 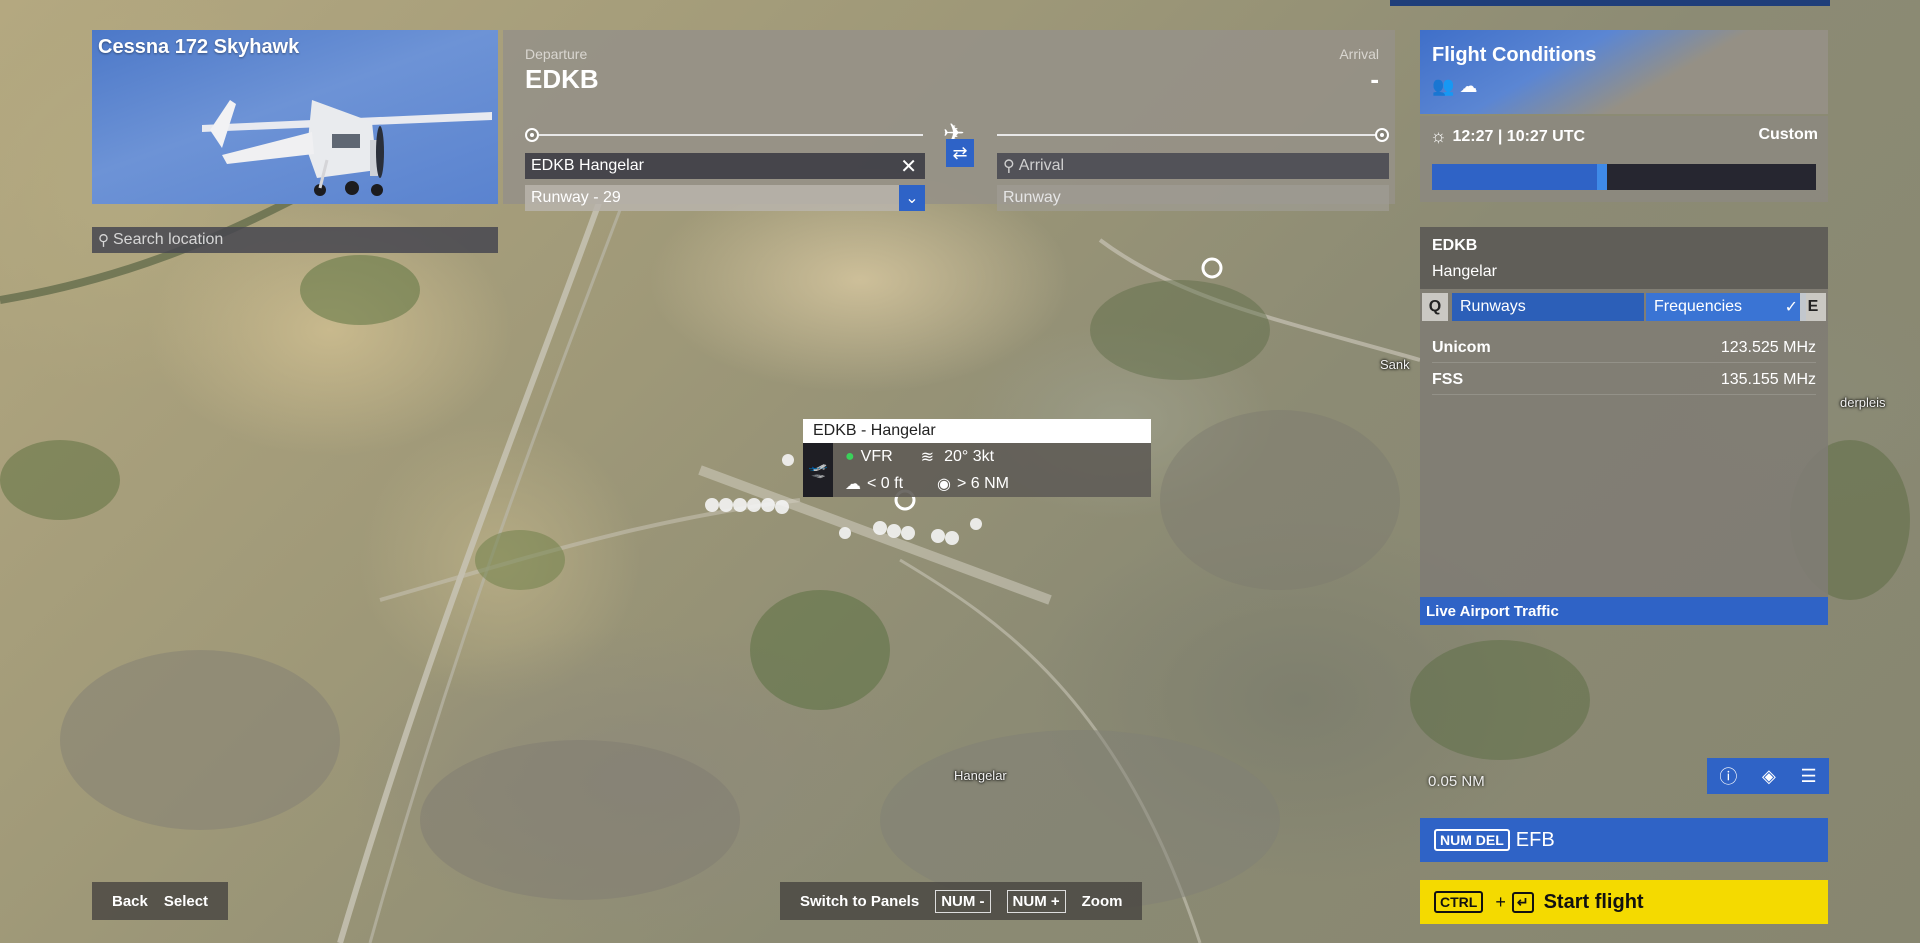 What do you see at coordinates (1624, 348) in the screenshot?
I see `frequency-row: Unicom 123.525 MHz` at bounding box center [1624, 348].